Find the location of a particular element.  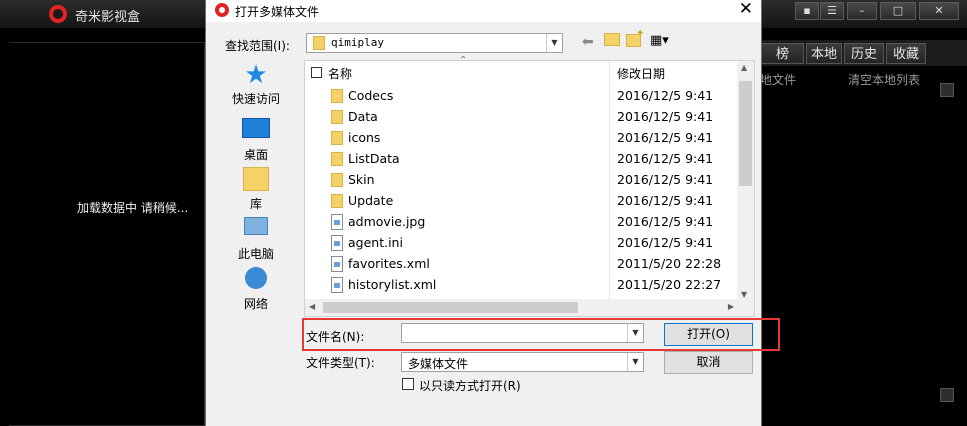

tab-local: 本地 is located at coordinates (824, 53).